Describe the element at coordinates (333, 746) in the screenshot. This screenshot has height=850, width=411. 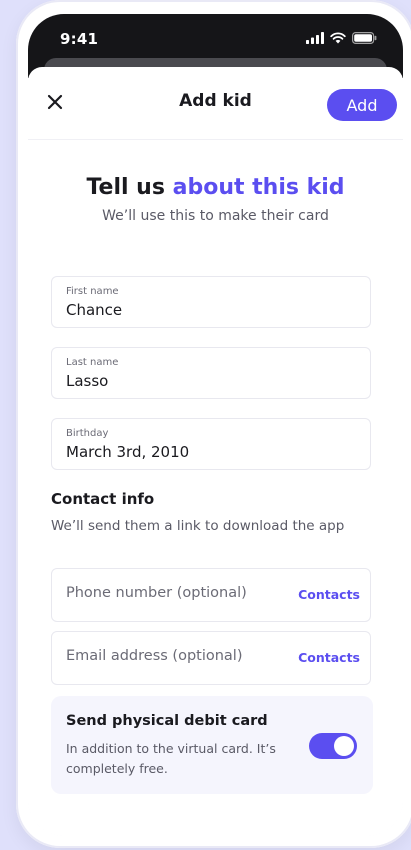
I see `physical-card-toggle` at that location.